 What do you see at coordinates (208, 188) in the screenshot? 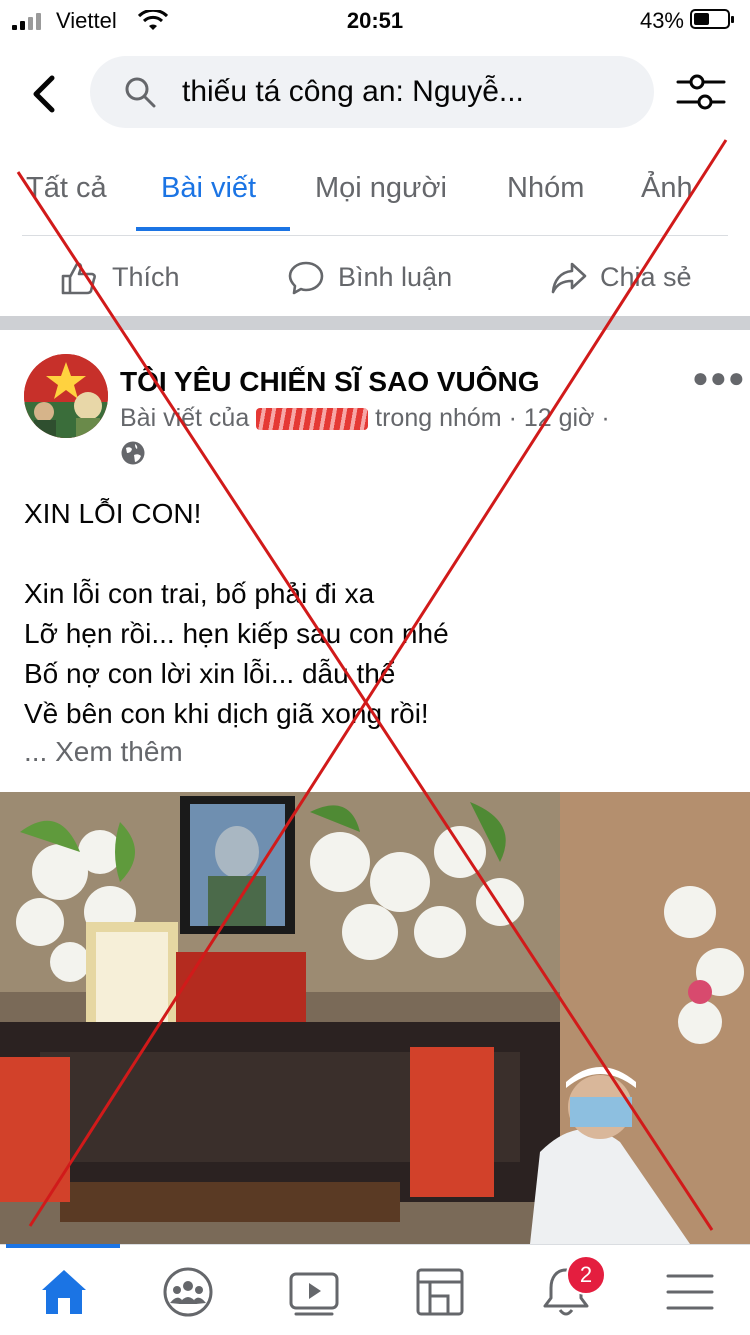
I see `tab-posts: Bài viết` at bounding box center [208, 188].